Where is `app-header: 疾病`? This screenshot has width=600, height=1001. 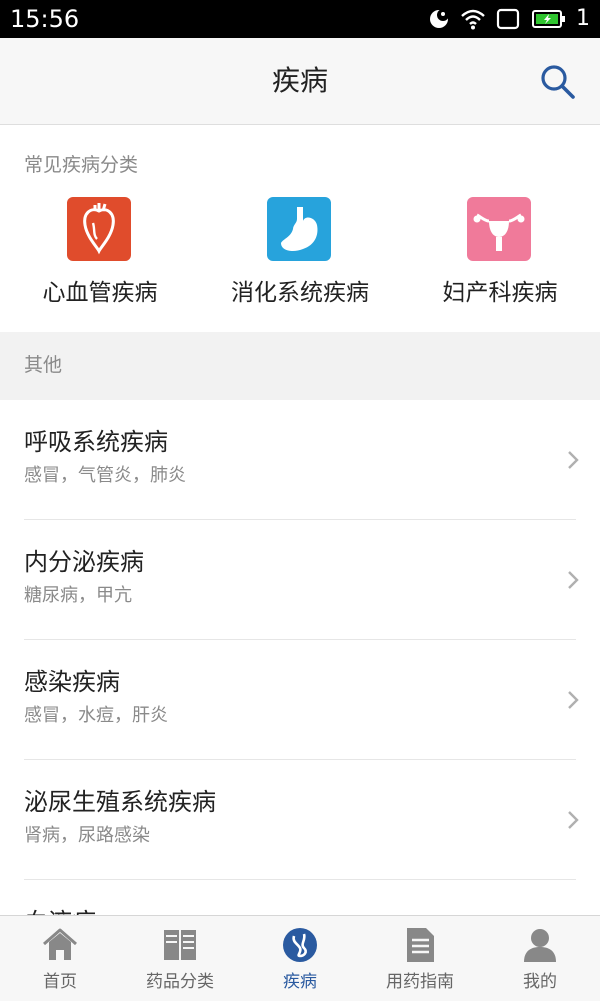 app-header: 疾病 is located at coordinates (300, 81).